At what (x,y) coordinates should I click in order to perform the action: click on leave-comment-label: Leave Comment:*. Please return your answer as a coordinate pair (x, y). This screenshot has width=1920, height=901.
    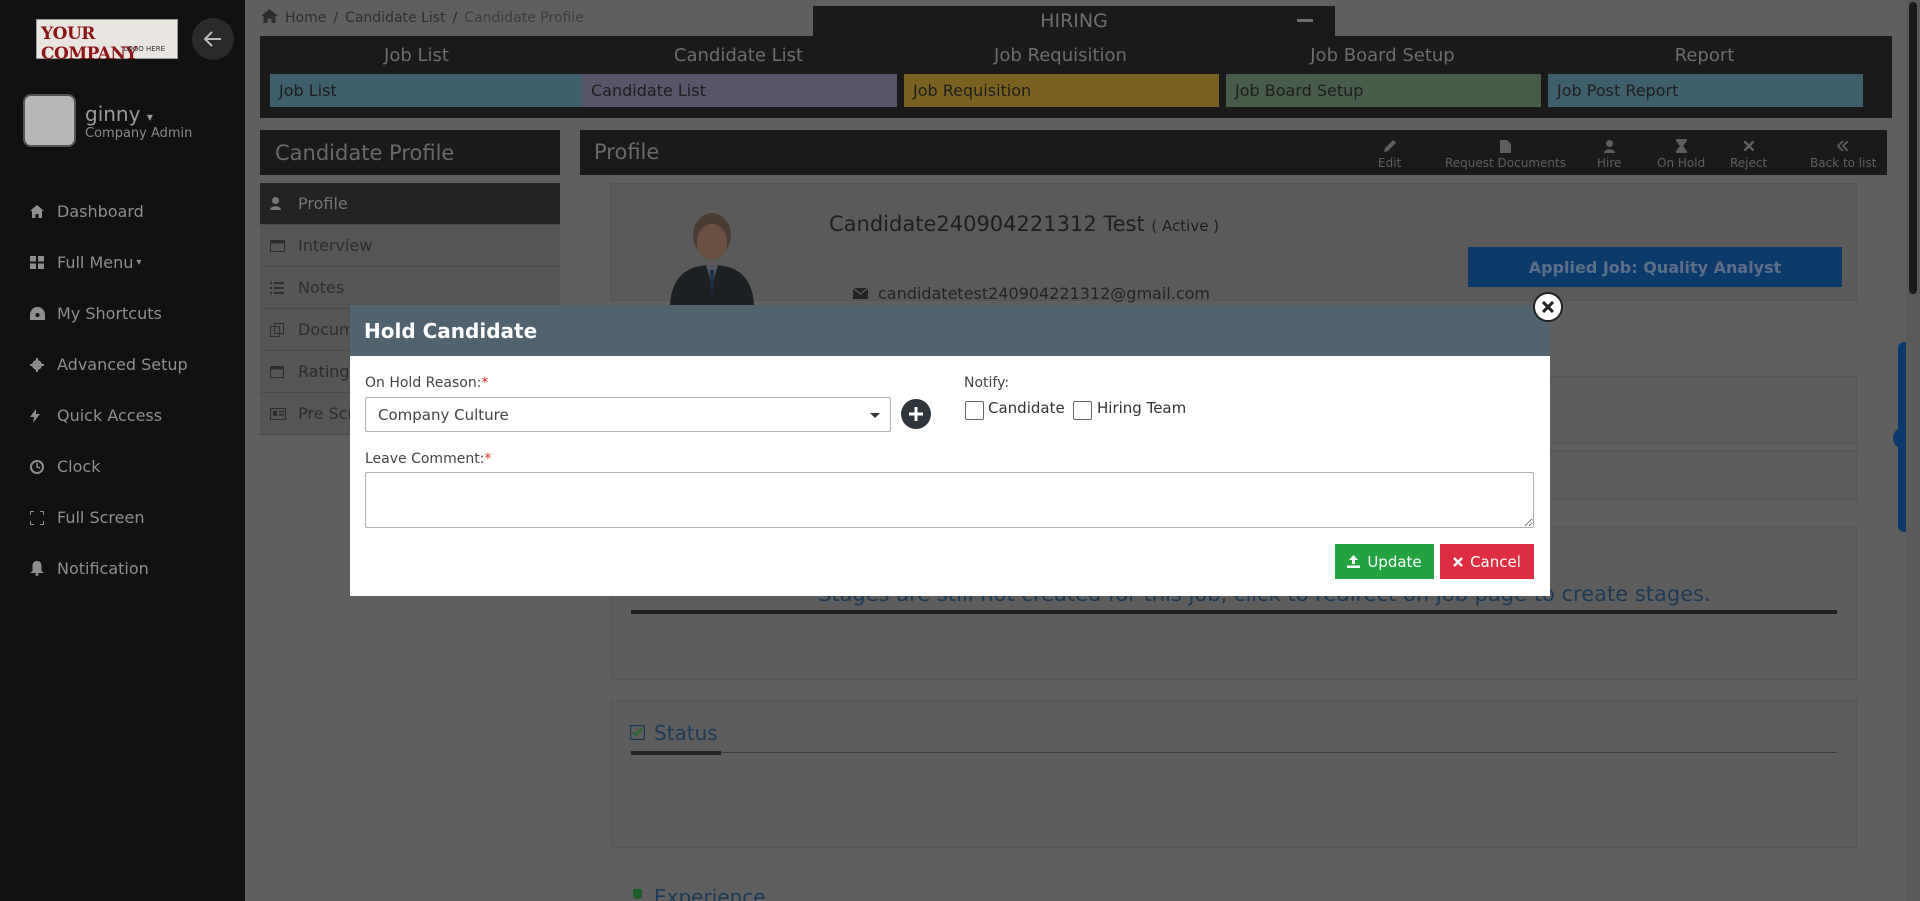
    Looking at the image, I should click on (428, 459).